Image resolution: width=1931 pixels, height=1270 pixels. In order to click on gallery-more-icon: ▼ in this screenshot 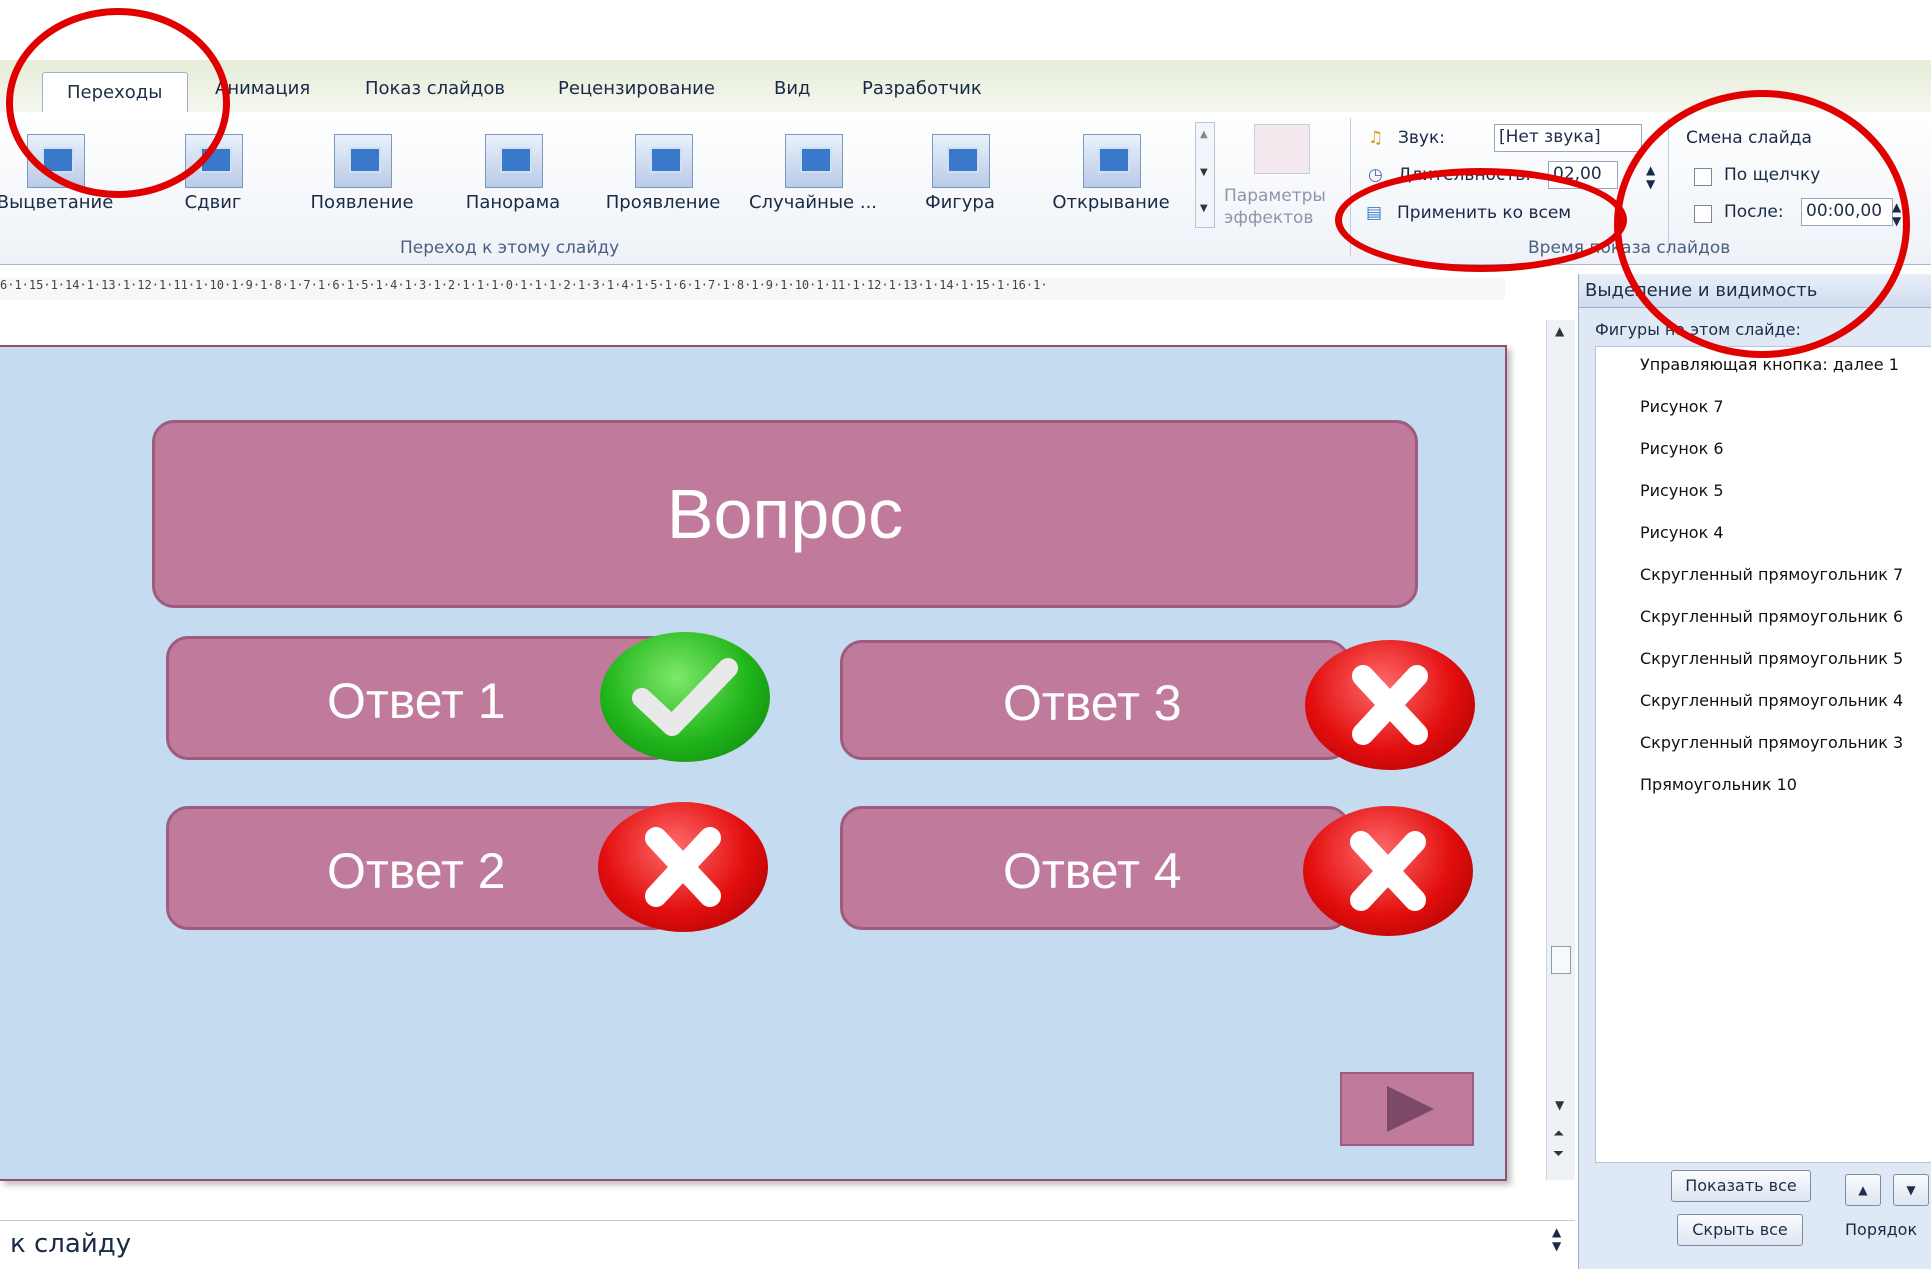, I will do `click(1204, 208)`.